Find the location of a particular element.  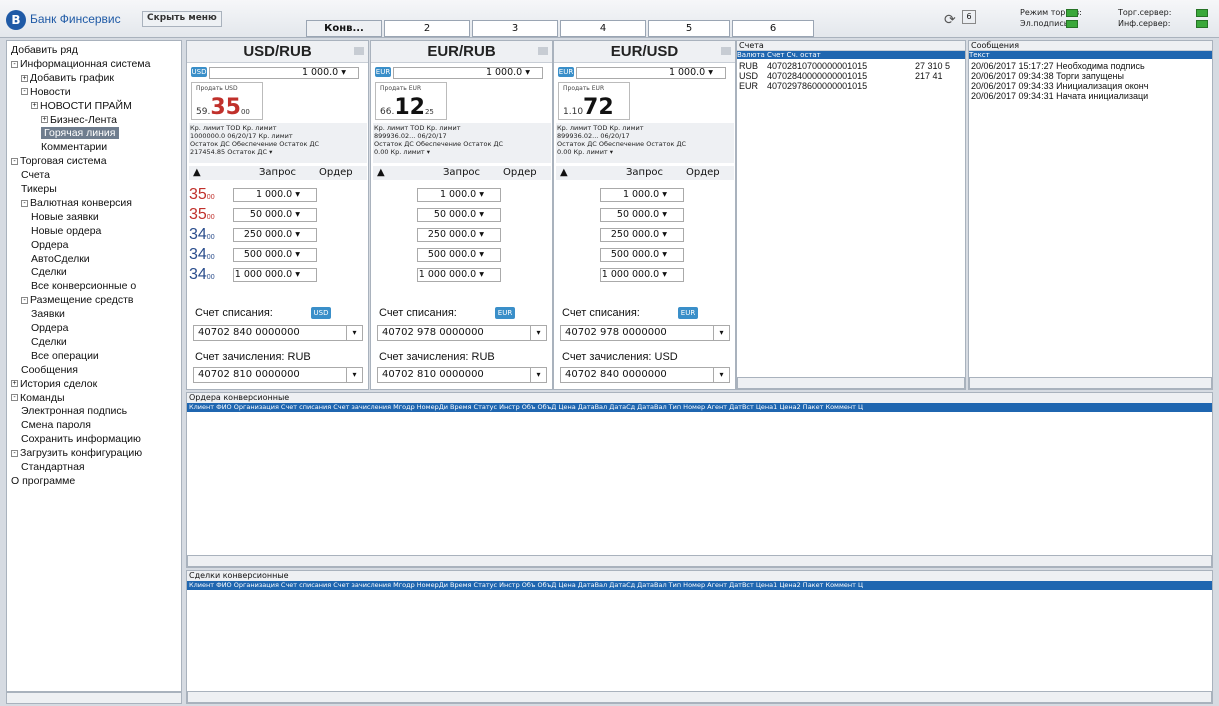

tree-item: + НОВОСТИ ПРАЙМ is located at coordinates (81, 106).